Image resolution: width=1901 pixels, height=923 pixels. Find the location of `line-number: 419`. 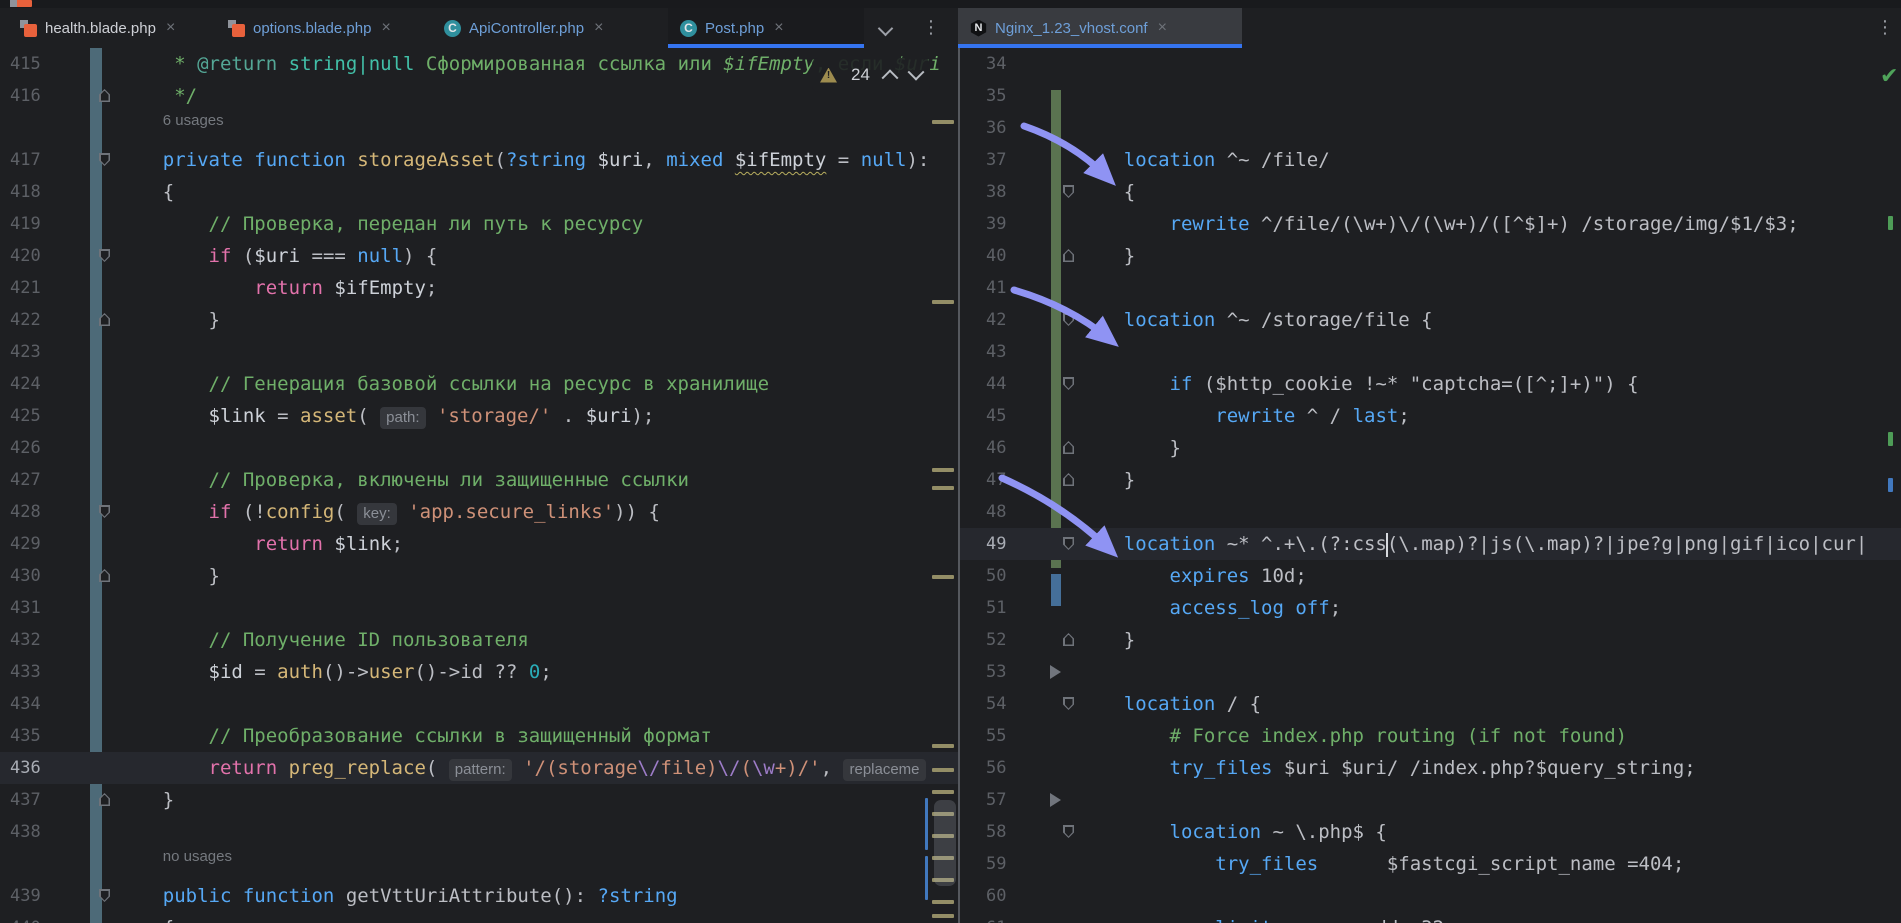

line-number: 419 is located at coordinates (25, 224).